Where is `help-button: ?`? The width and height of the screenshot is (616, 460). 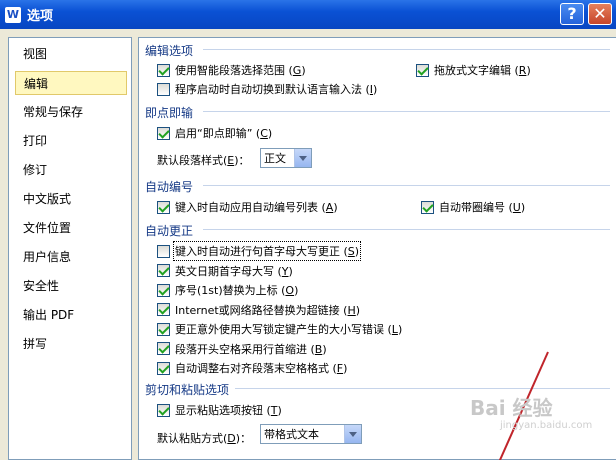 help-button: ? is located at coordinates (572, 14).